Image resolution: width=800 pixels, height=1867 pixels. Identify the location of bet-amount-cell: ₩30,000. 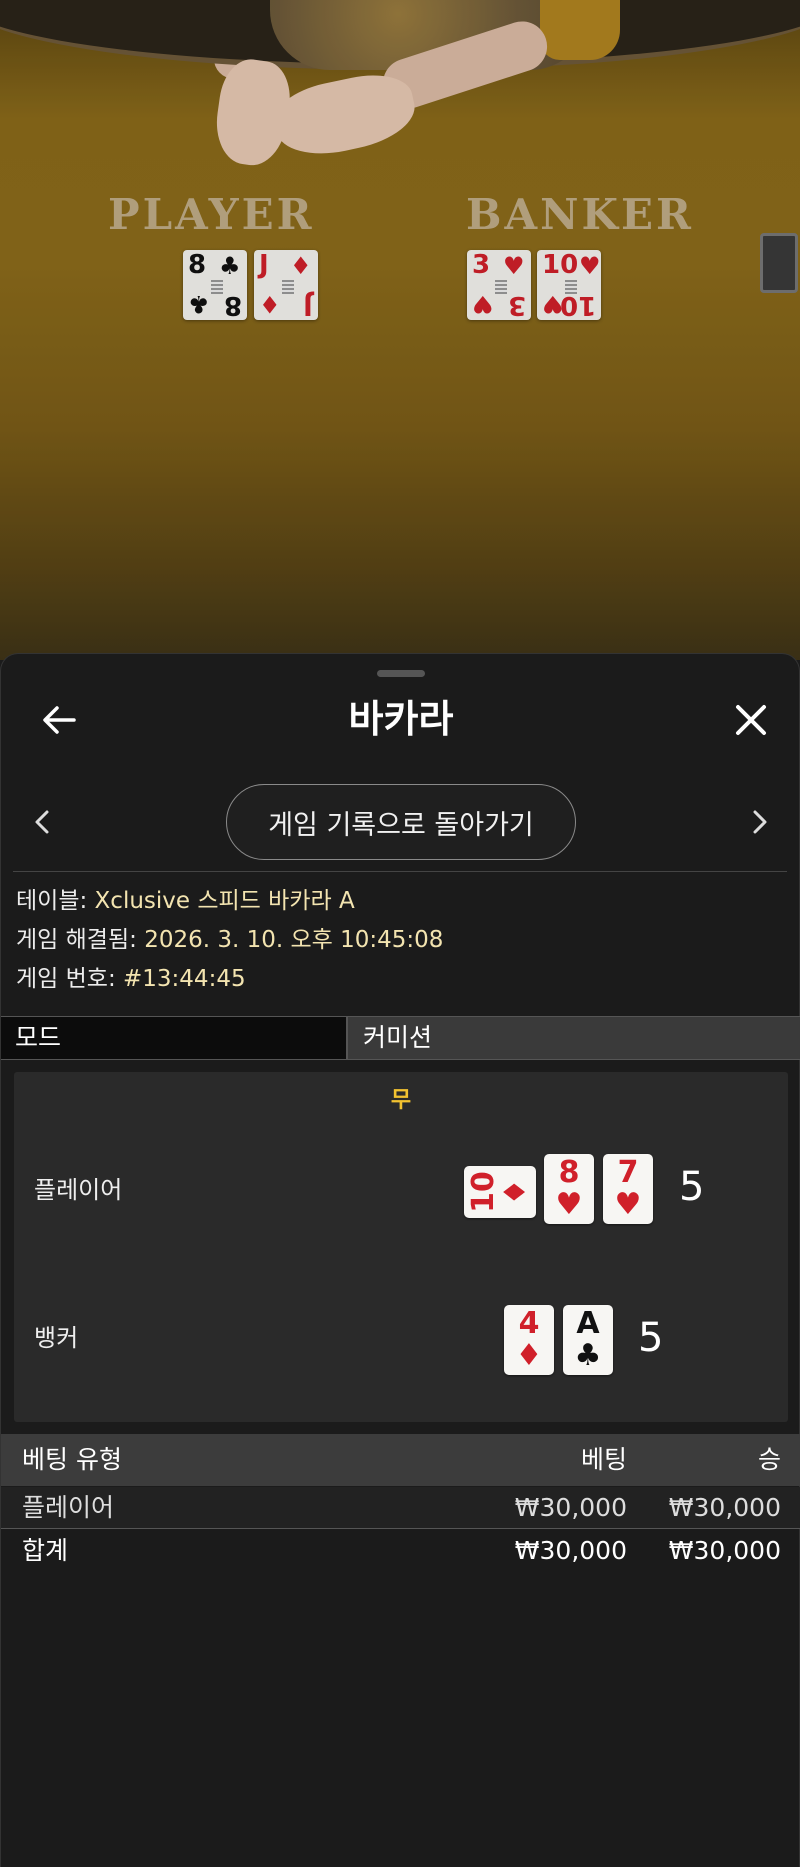
(570, 1507).